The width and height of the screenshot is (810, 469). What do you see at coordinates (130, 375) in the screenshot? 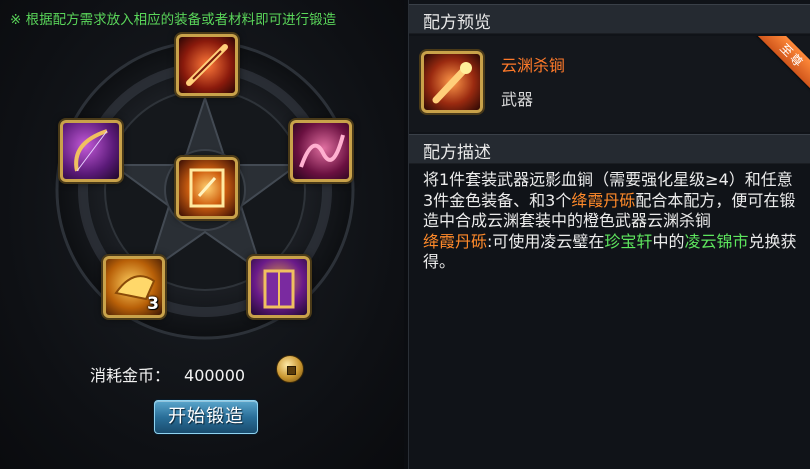
I see `gold-cost-label: 消耗金币：` at bounding box center [130, 375].